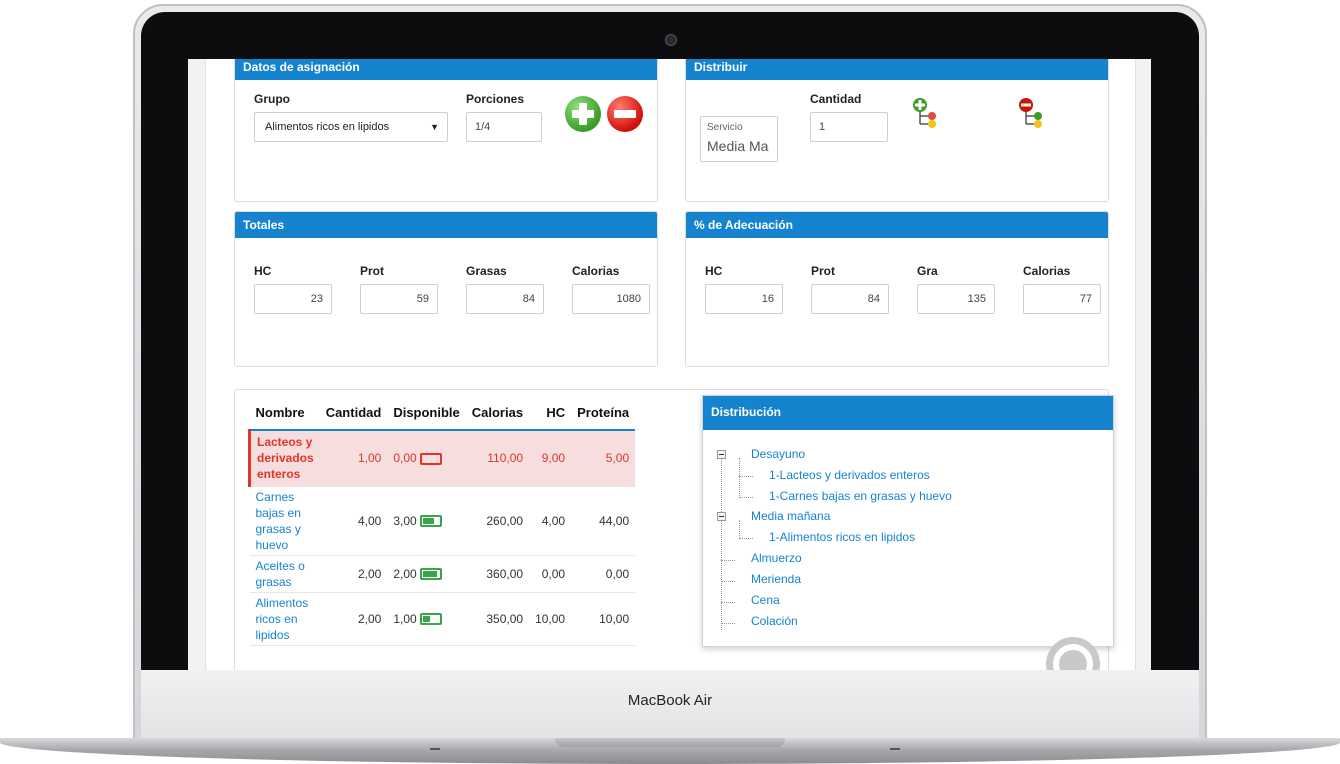 The image size is (1340, 764). Describe the element at coordinates (327, 127) in the screenshot. I see `grupo-select-value: Alimentos ricos en lipidos` at that location.